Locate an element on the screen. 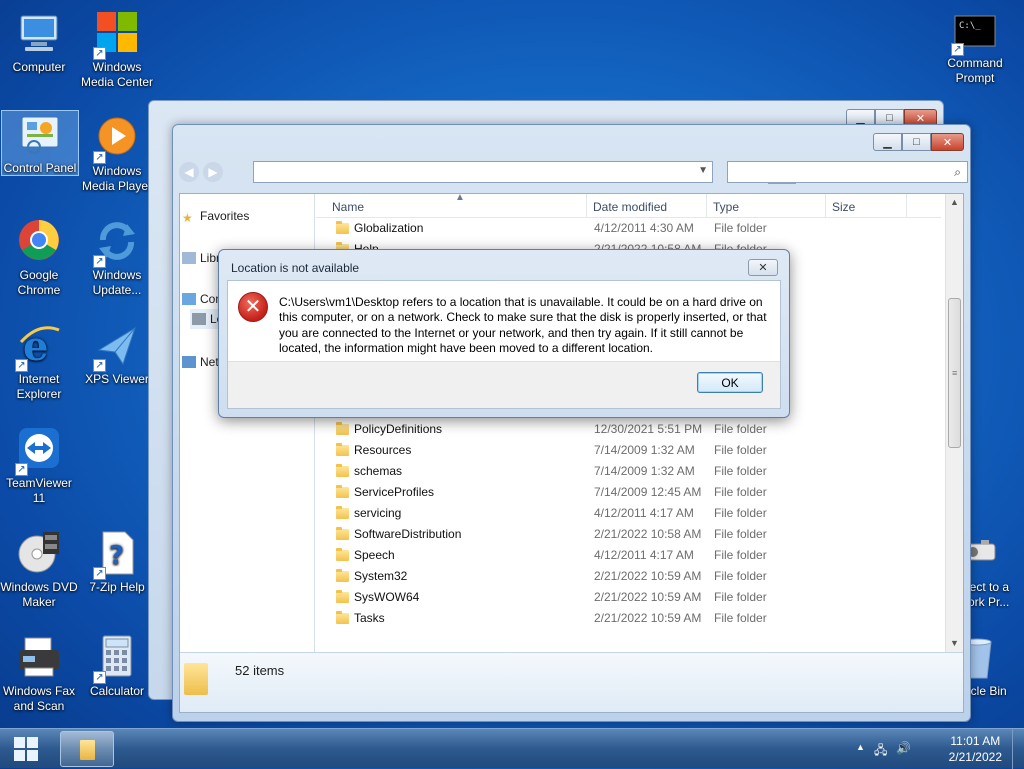  system-tray: ▲ 🖧 🔊 11:01 AM 2/21/2022 is located at coordinates (939, 749).